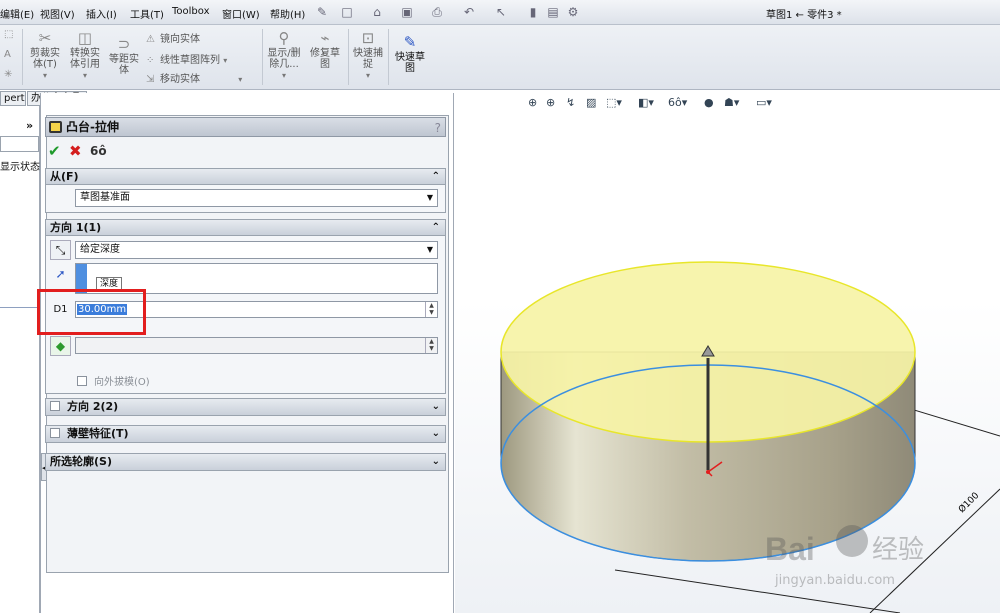 Image resolution: width=1000 pixels, height=613 pixels. I want to click on watermark-brand: Bai, so click(790, 549).